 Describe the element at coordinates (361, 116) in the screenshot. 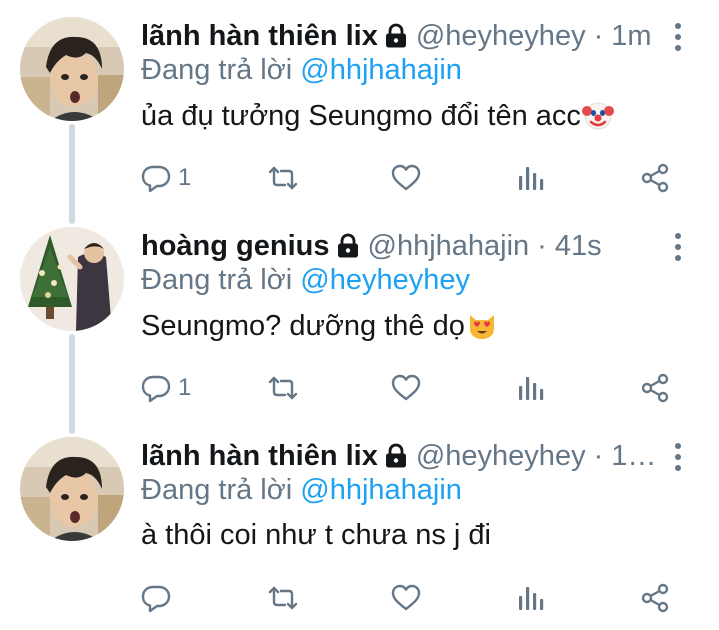

I see `tweet-text-body: ủa đụ tưởng Seungmo đổi tên acc` at that location.